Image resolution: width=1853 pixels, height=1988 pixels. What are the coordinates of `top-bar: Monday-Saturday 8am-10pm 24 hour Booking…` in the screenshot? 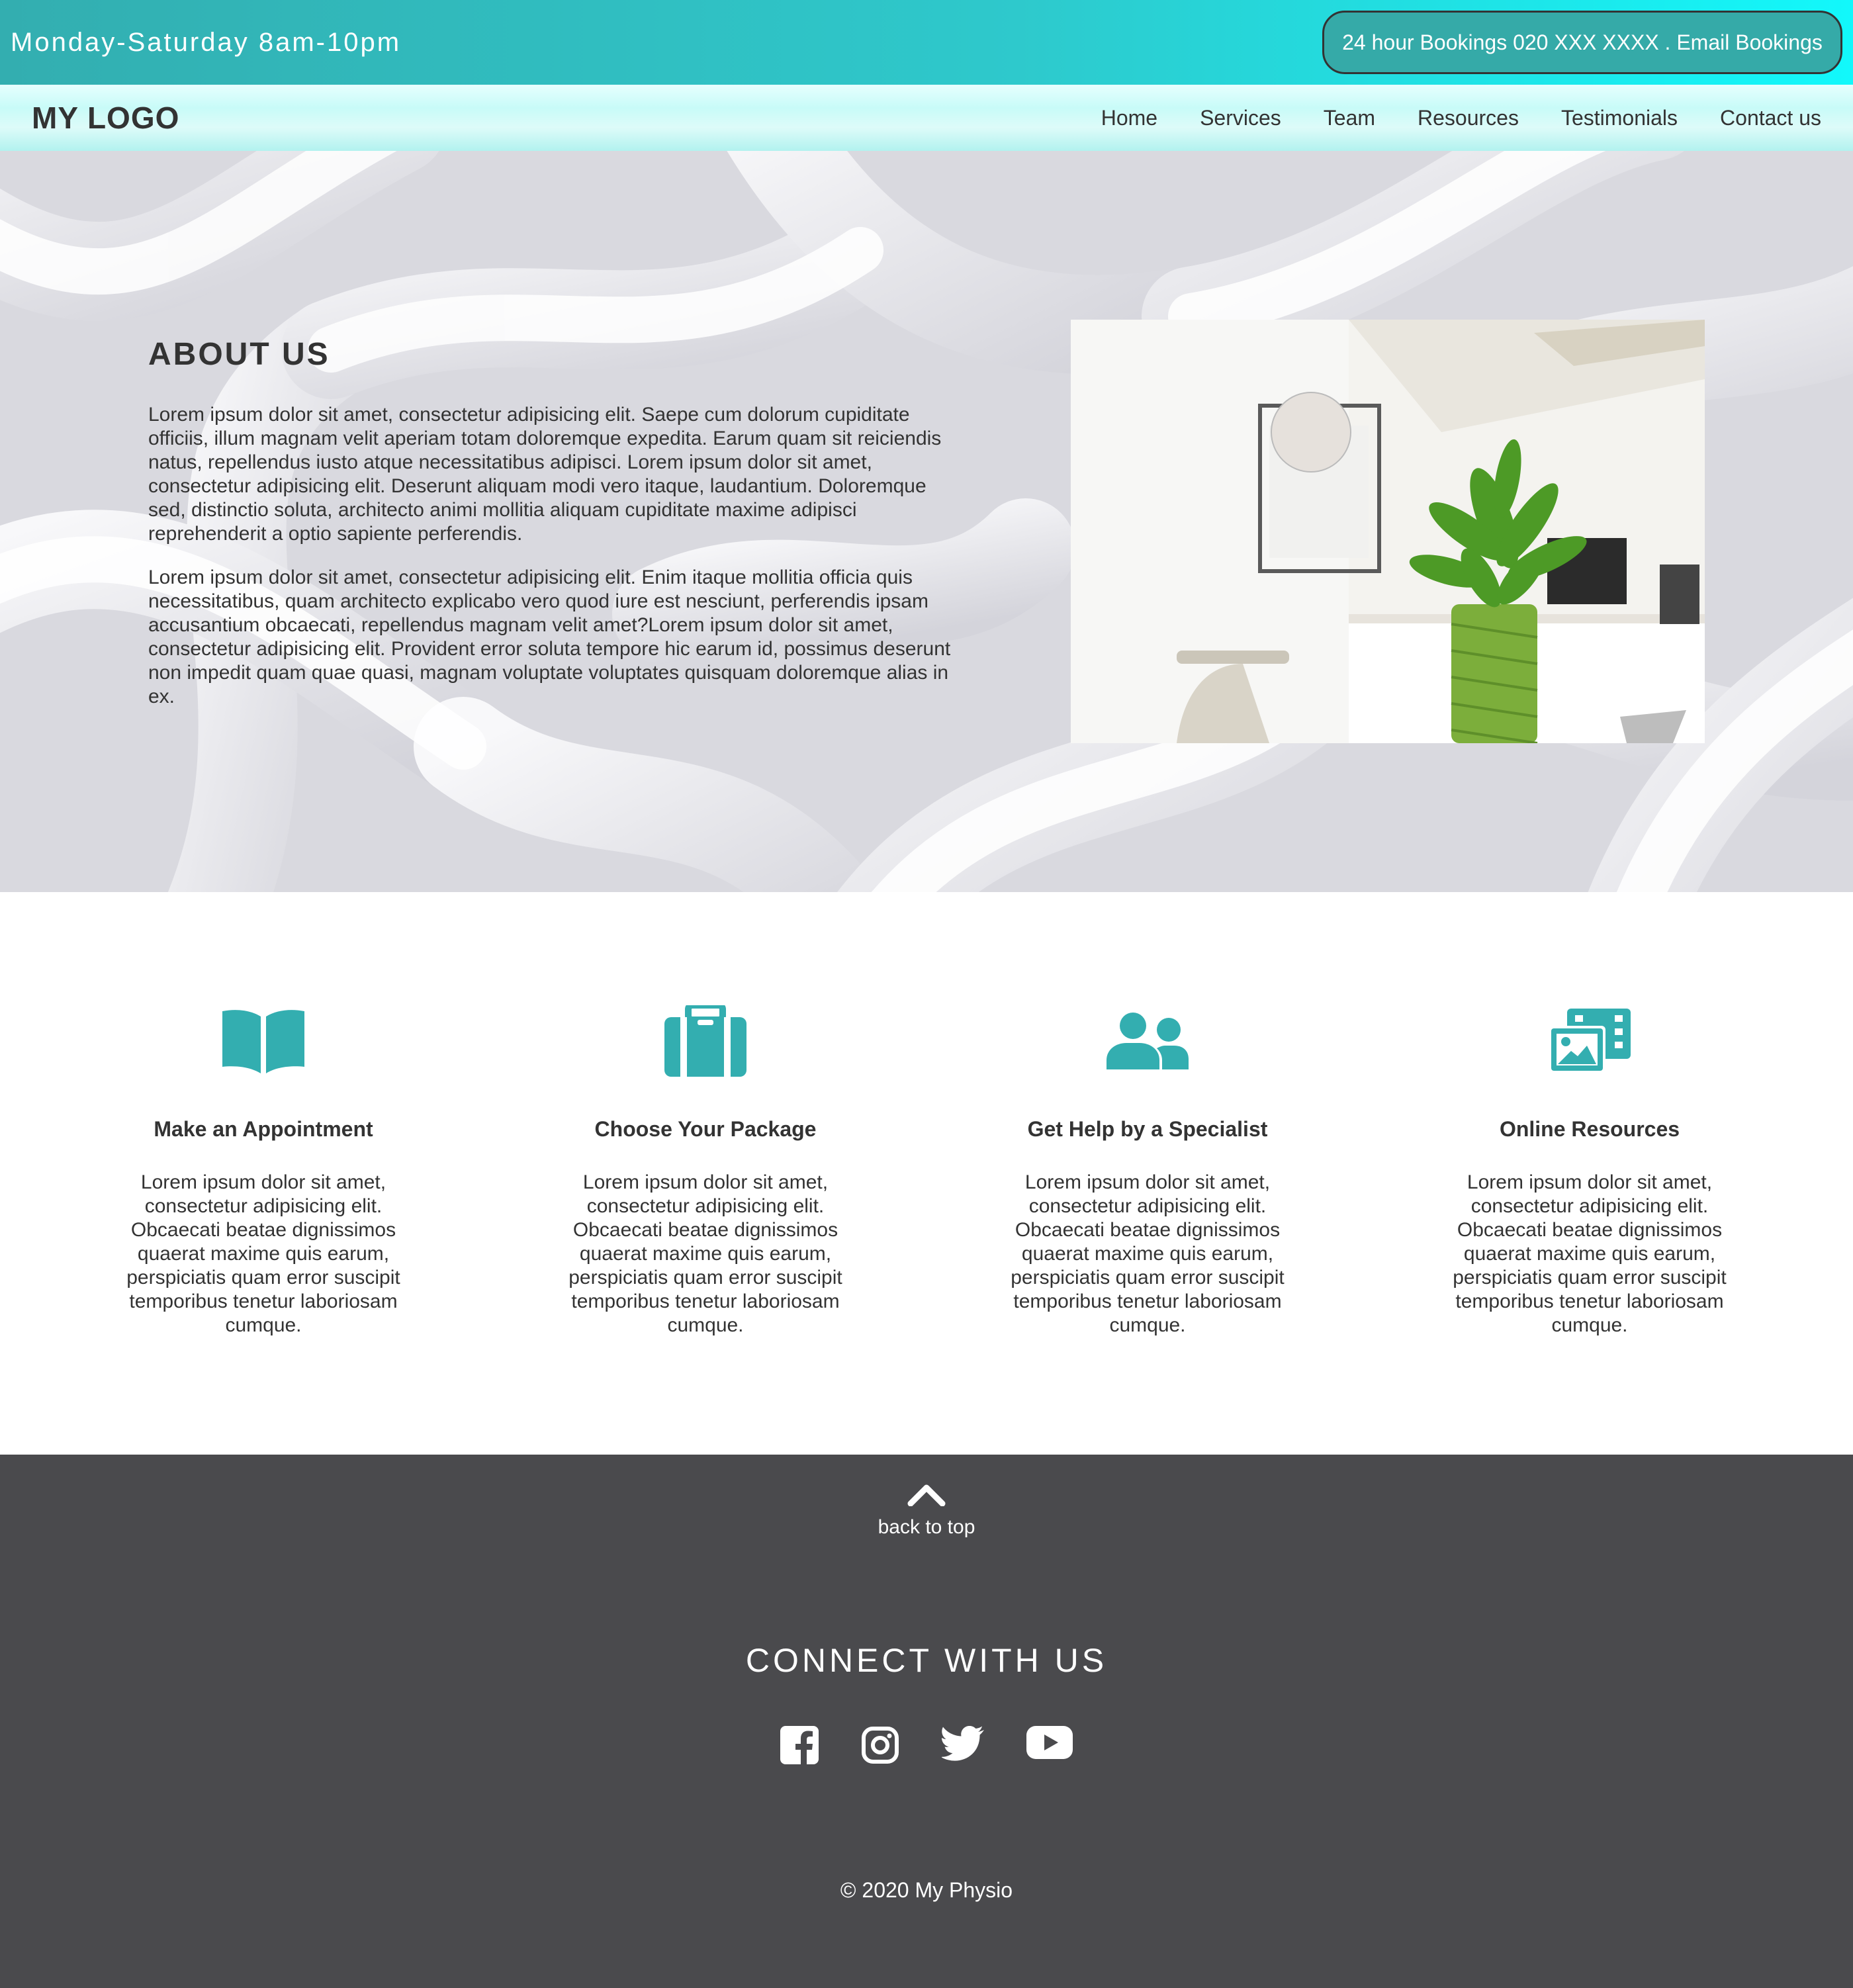 It's located at (926, 42).